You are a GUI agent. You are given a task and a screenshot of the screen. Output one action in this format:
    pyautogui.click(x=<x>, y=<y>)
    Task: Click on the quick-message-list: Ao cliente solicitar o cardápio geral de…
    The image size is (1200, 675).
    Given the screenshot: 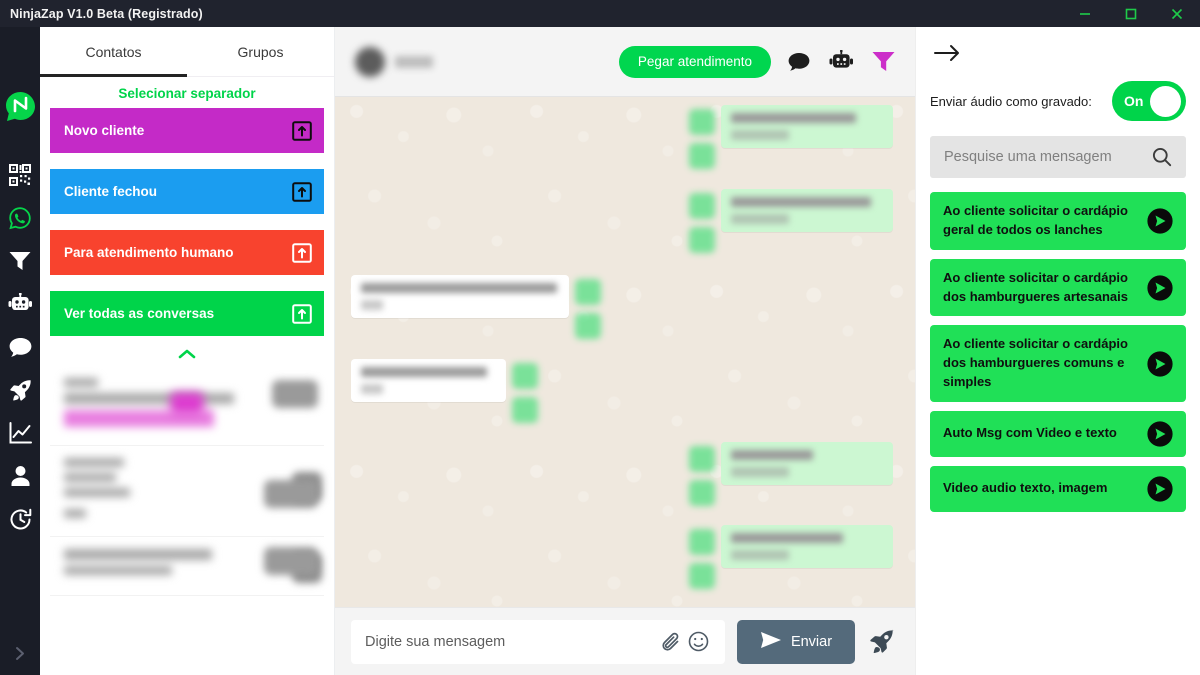 What is the action you would take?
    pyautogui.click(x=1058, y=352)
    